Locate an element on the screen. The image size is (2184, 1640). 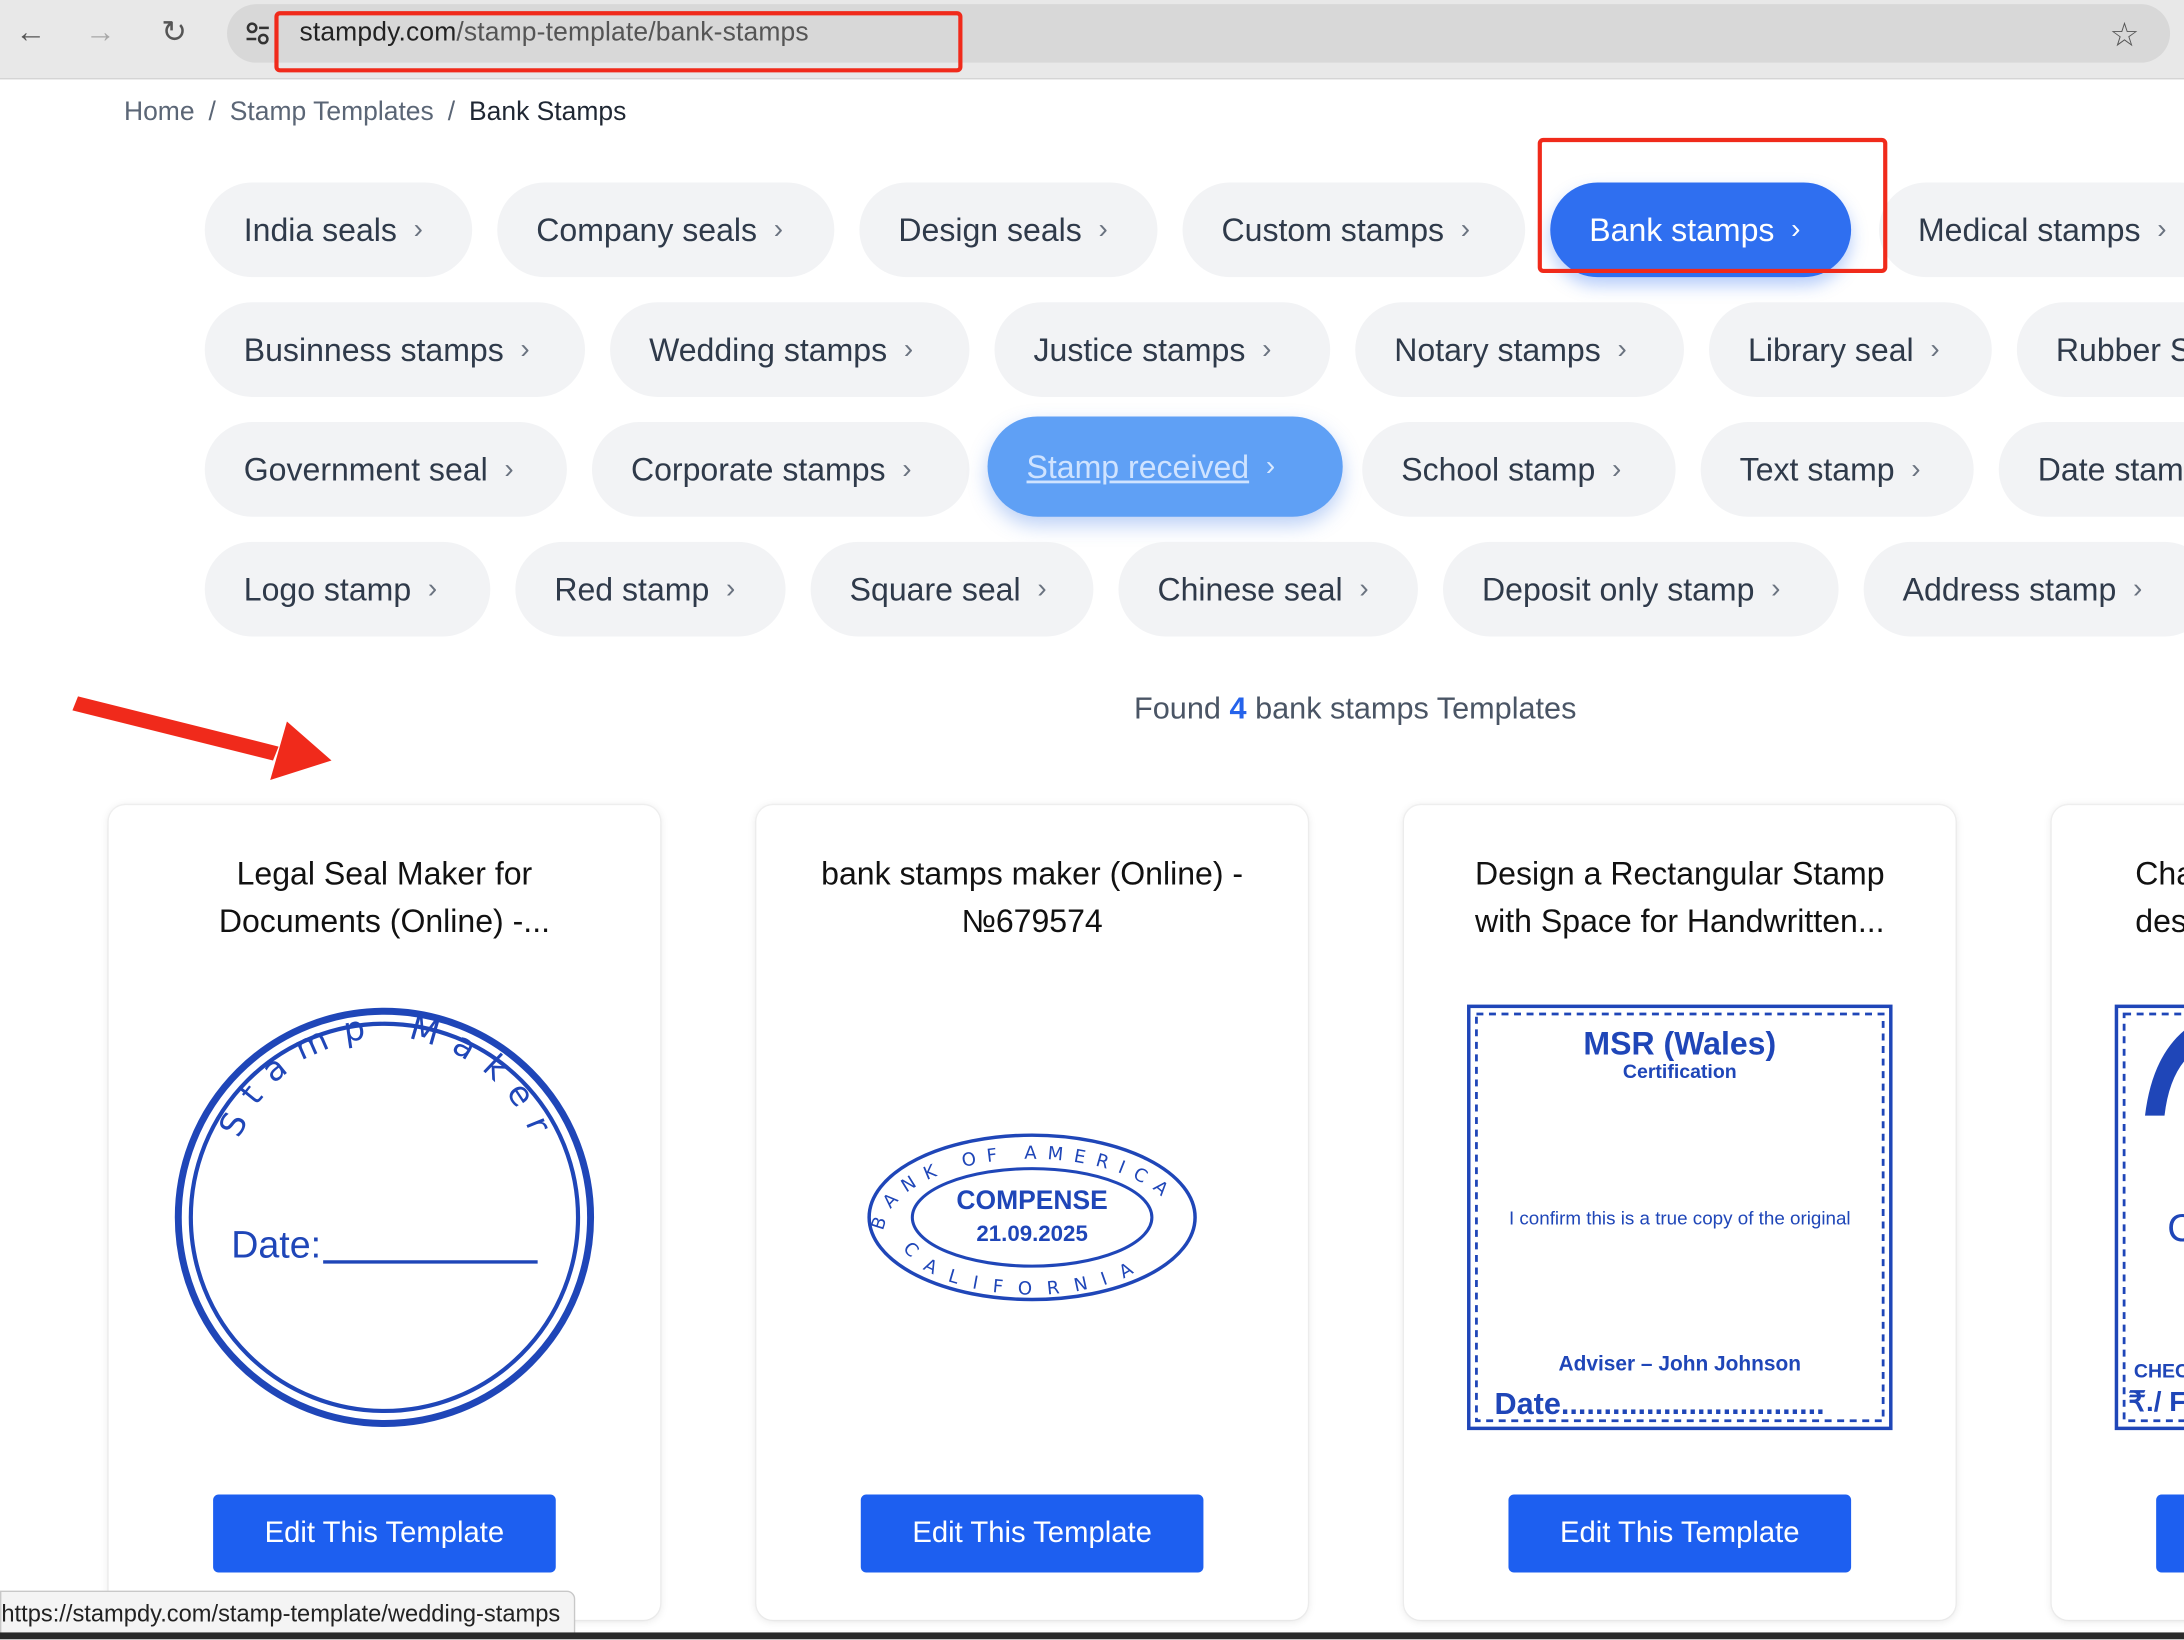
chip-rubber-stamps: Rubber S is located at coordinates (2100, 349).